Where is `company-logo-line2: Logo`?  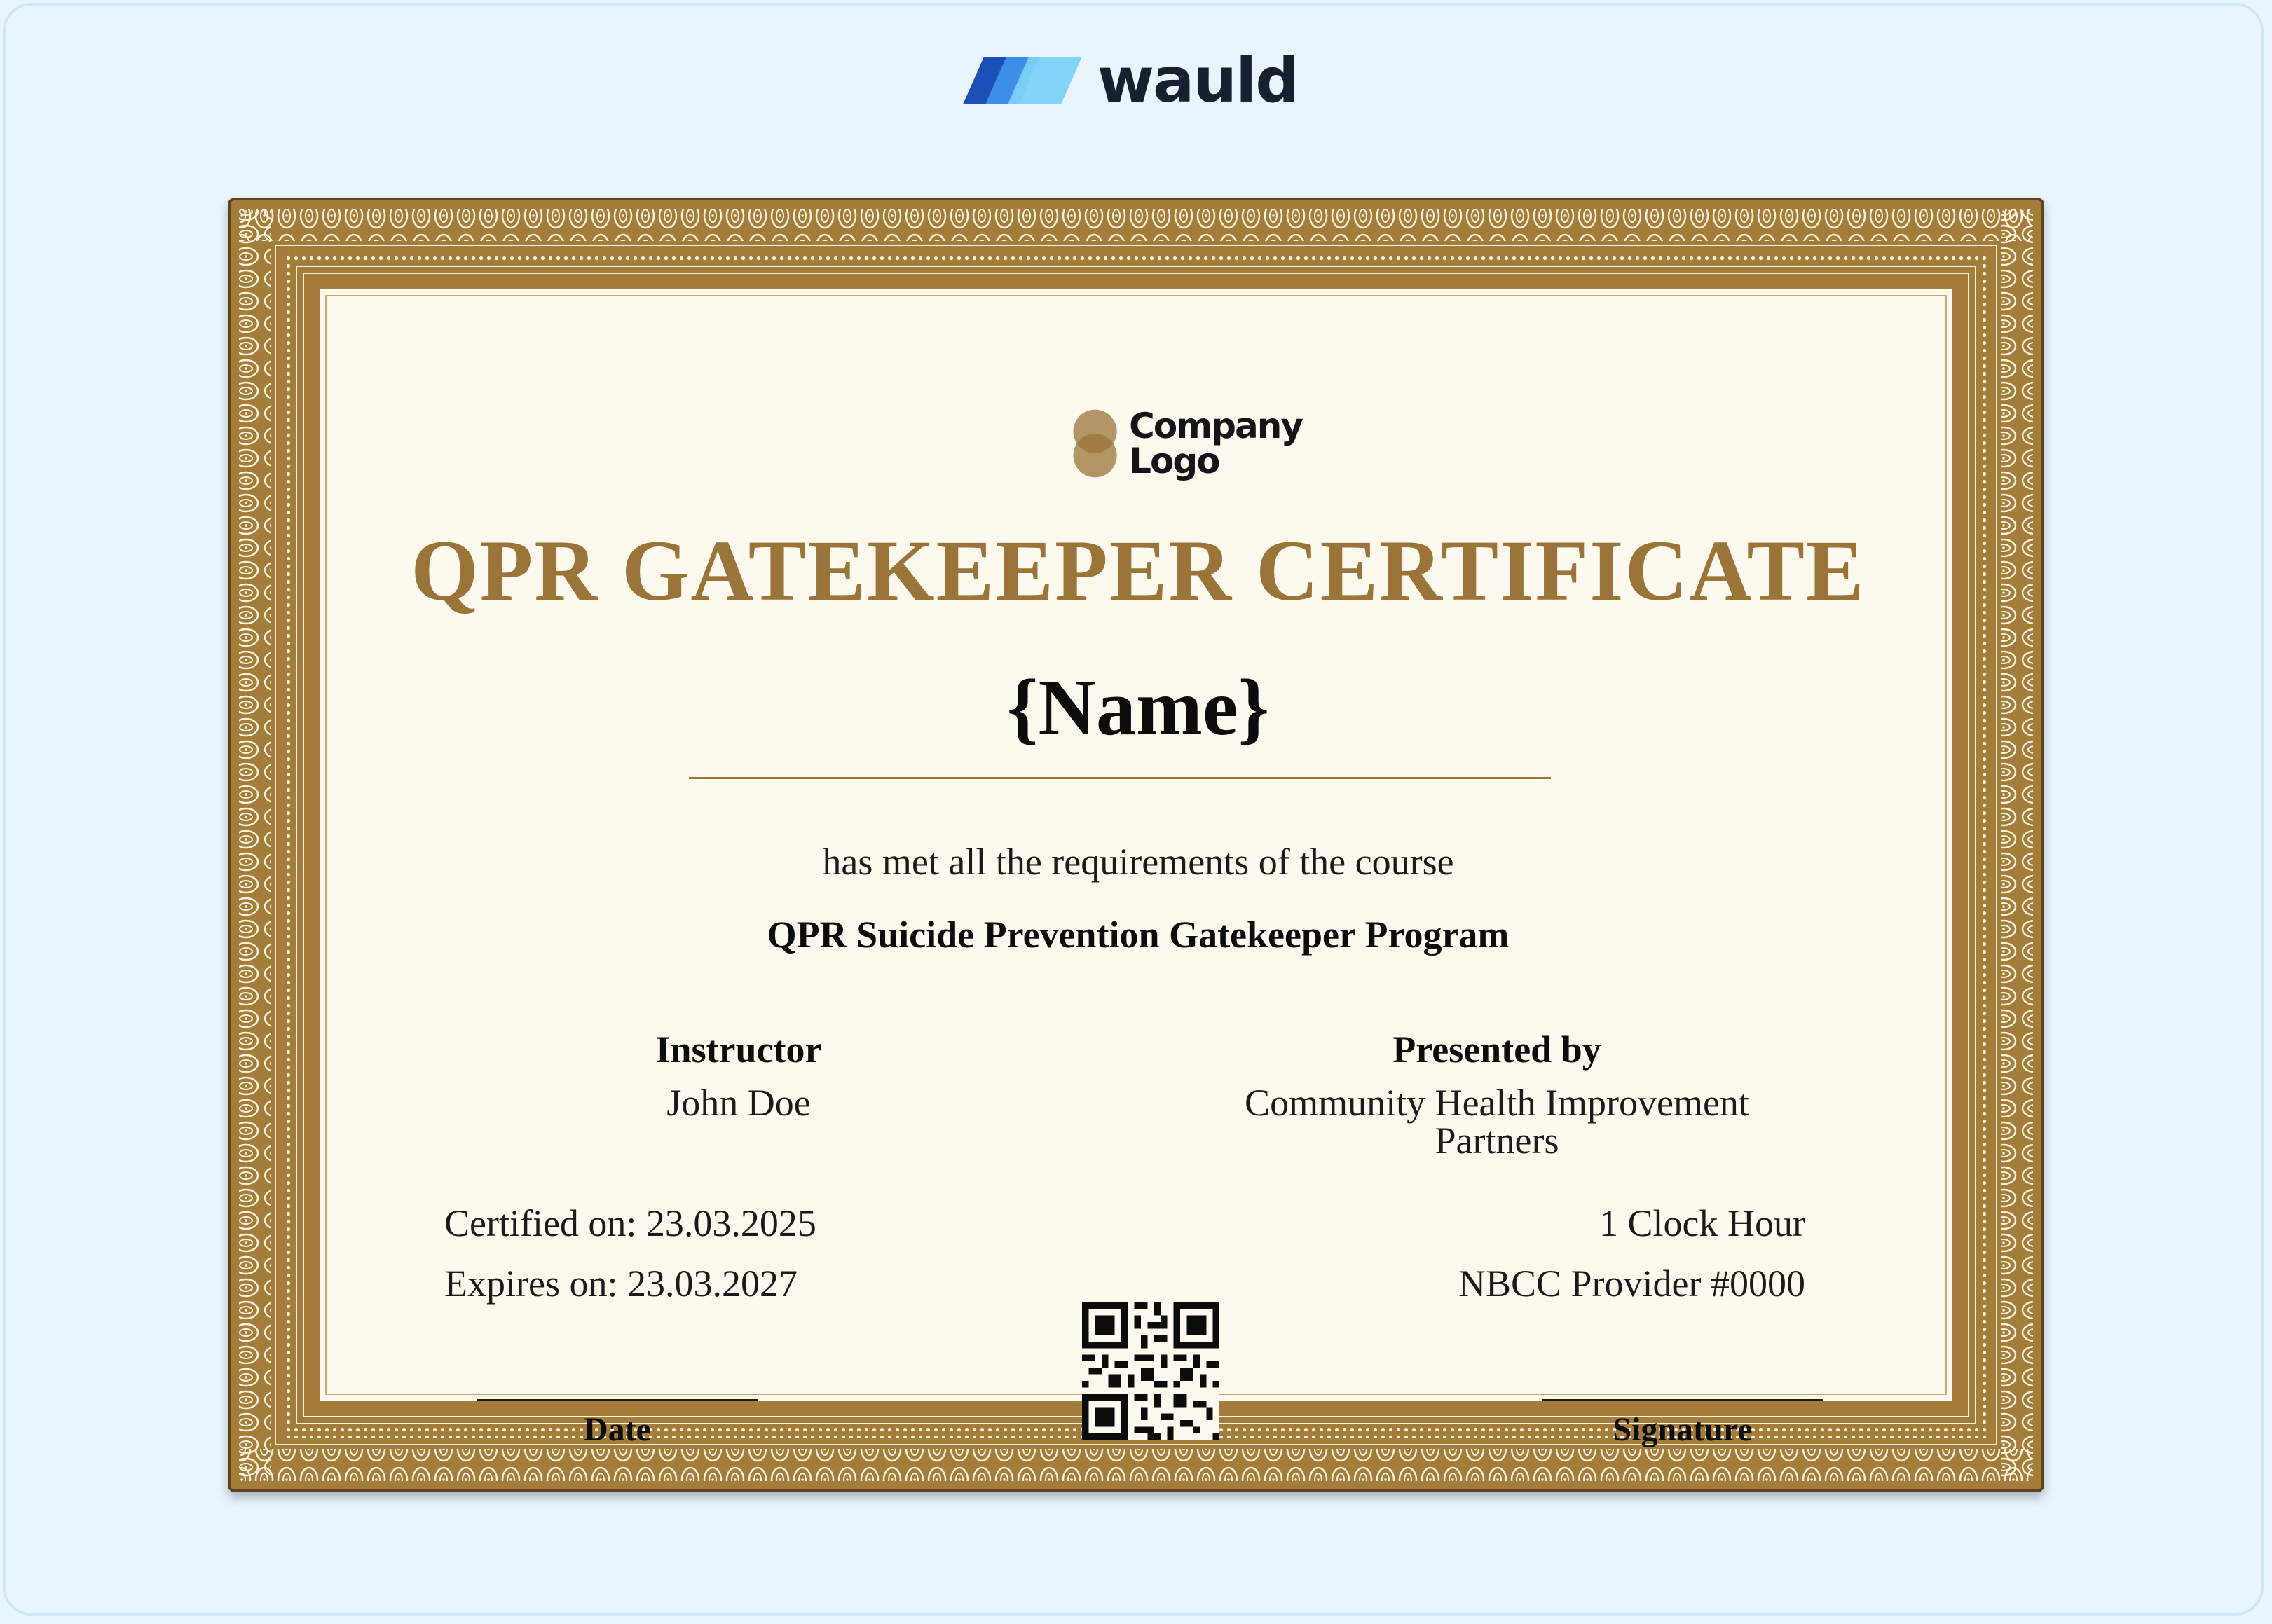
company-logo-line2: Logo is located at coordinates (1174, 461).